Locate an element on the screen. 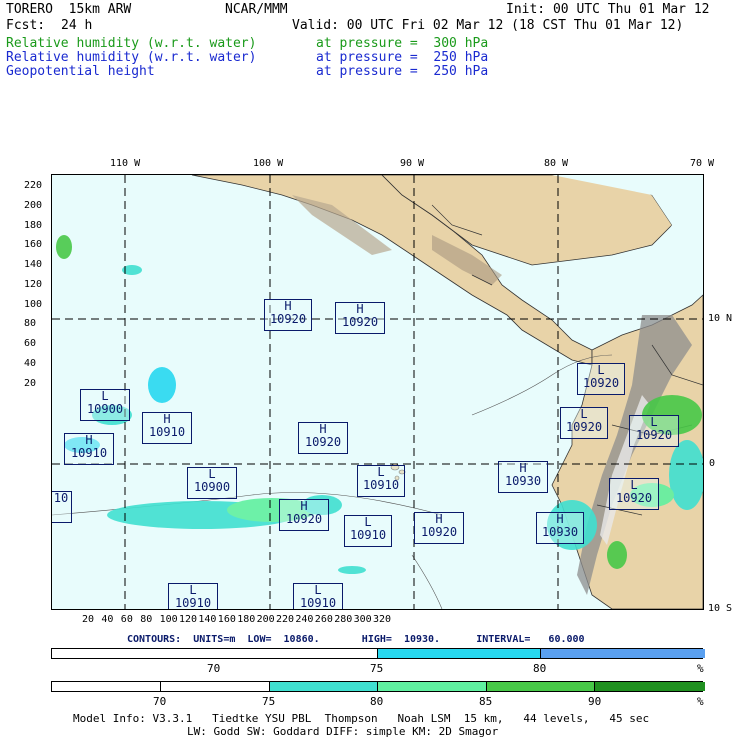  x-tick-label: 20 is located at coordinates (88, 619).